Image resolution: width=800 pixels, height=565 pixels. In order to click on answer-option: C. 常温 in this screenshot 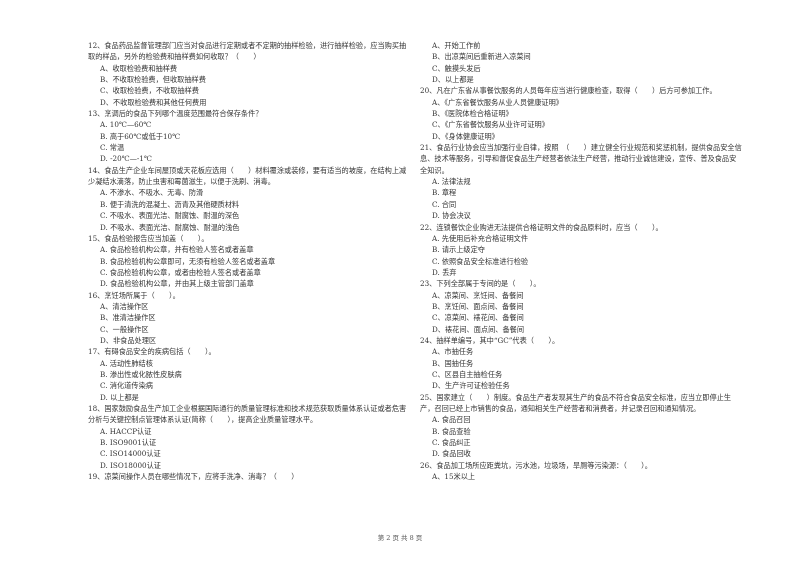, I will do `click(112, 148)`.